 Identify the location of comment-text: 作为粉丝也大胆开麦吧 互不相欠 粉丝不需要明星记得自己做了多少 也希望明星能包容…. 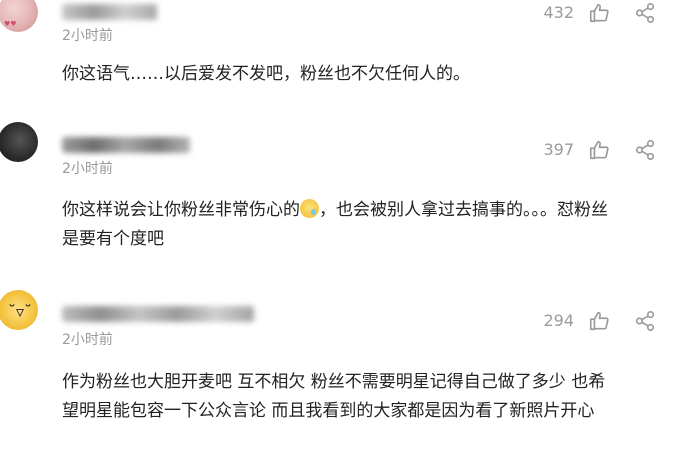
(334, 396).